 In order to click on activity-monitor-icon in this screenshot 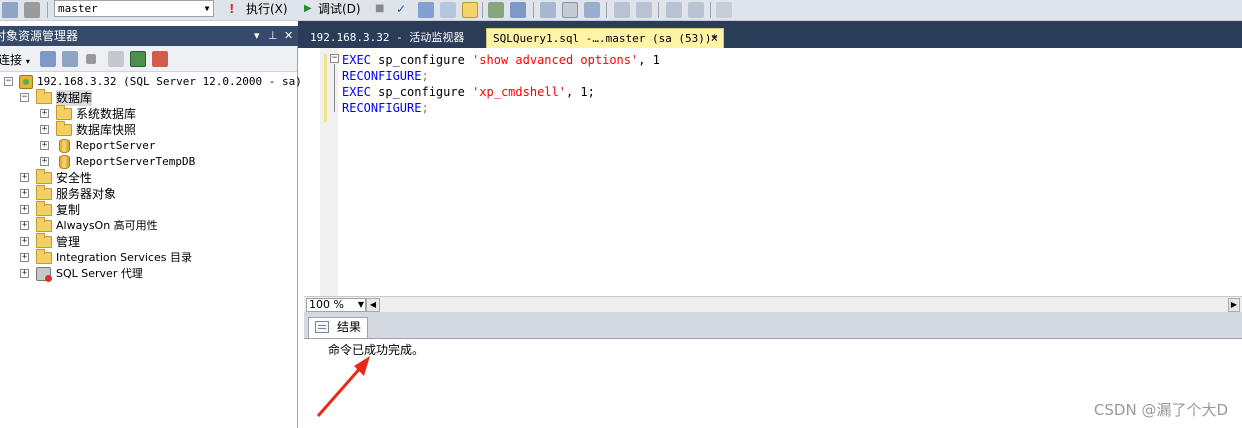, I will do `click(160, 59)`.